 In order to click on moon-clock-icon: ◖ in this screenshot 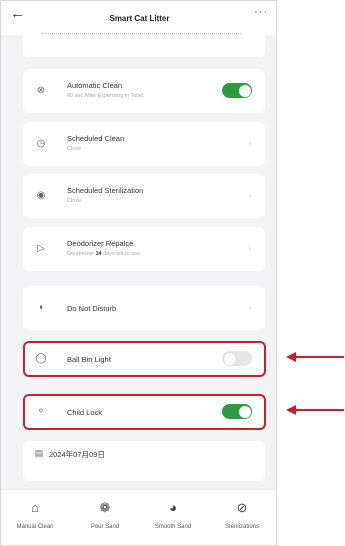, I will do `click(41, 307)`.